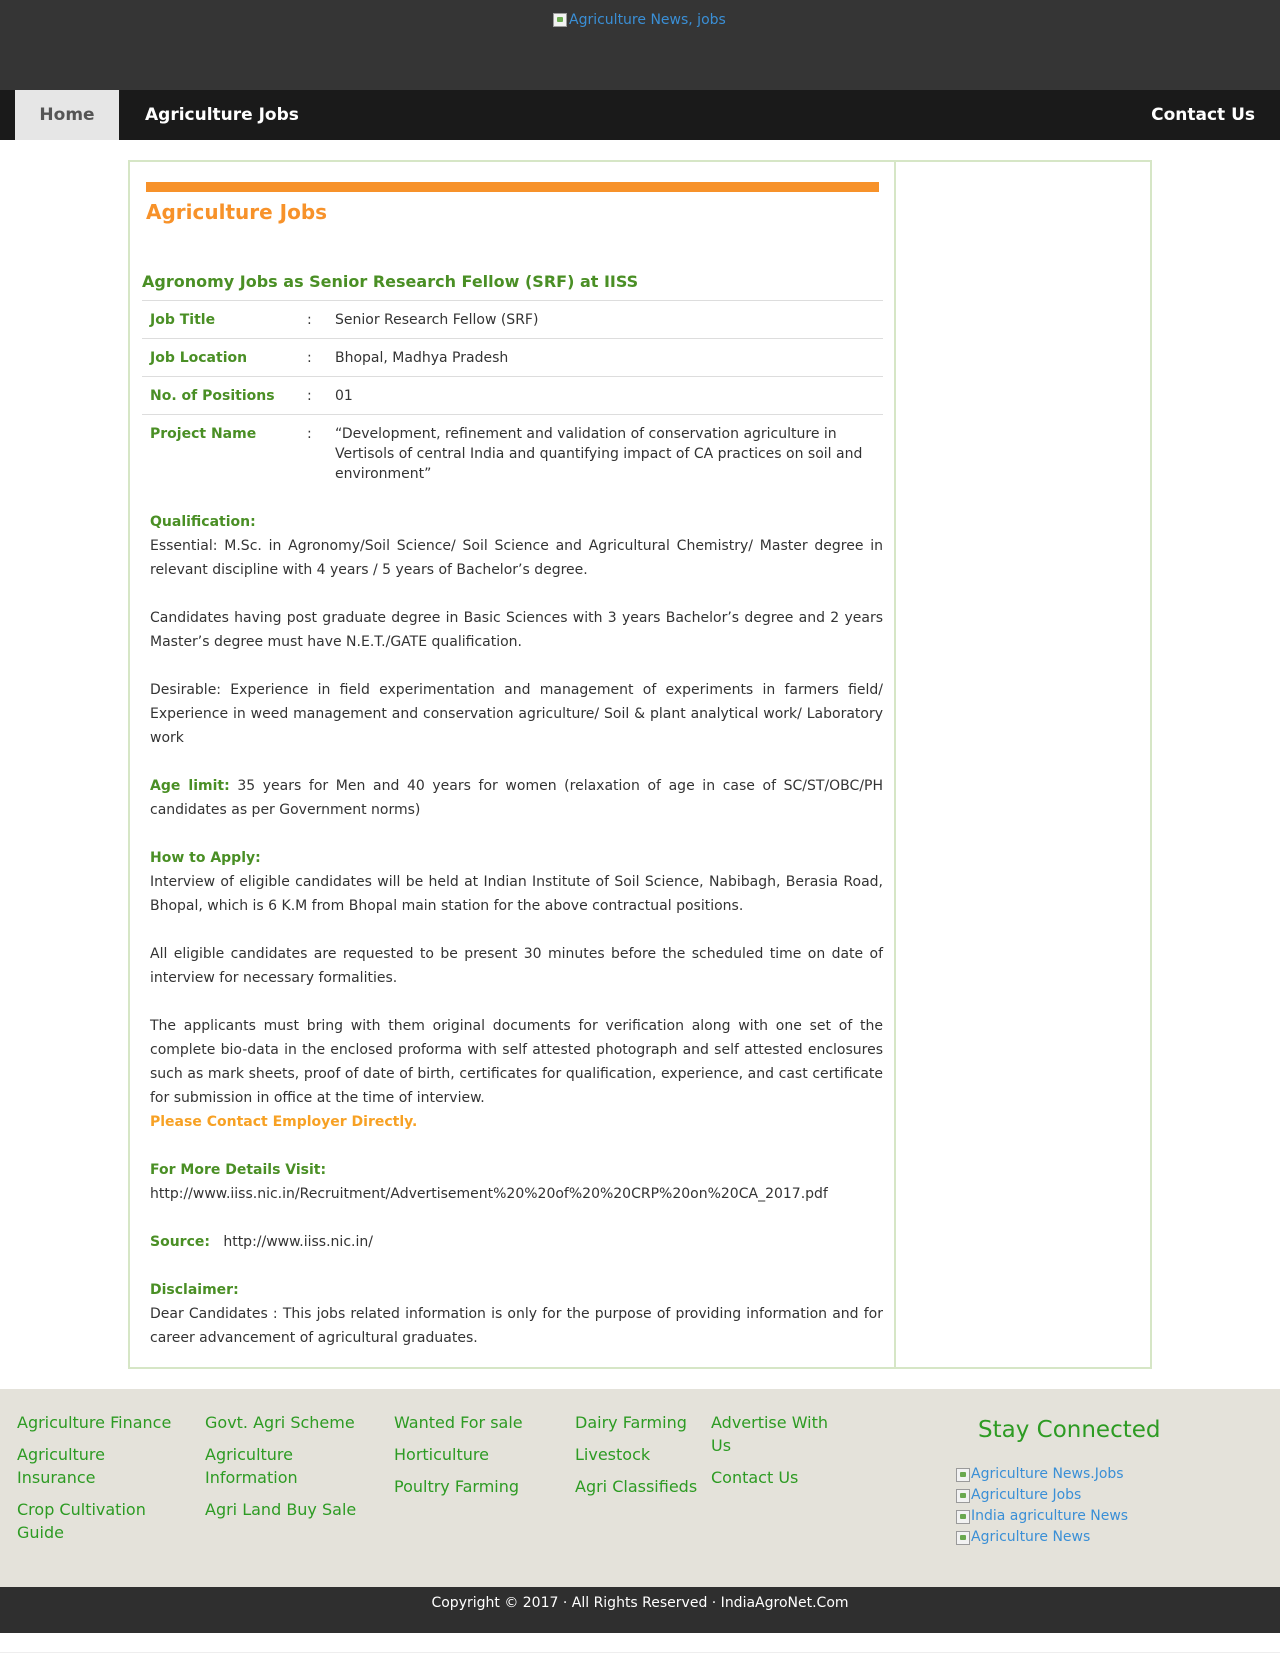  Describe the element at coordinates (647, 20) in the screenshot. I see `site-logo-alt: Agriculture News, jobs` at that location.